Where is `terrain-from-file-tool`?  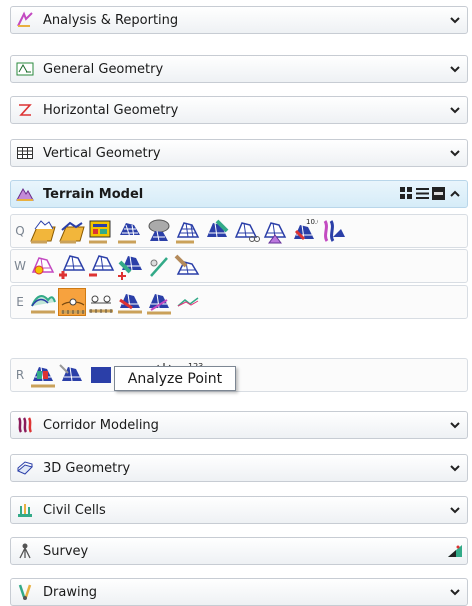
terrain-from-file-tool is located at coordinates (43, 231).